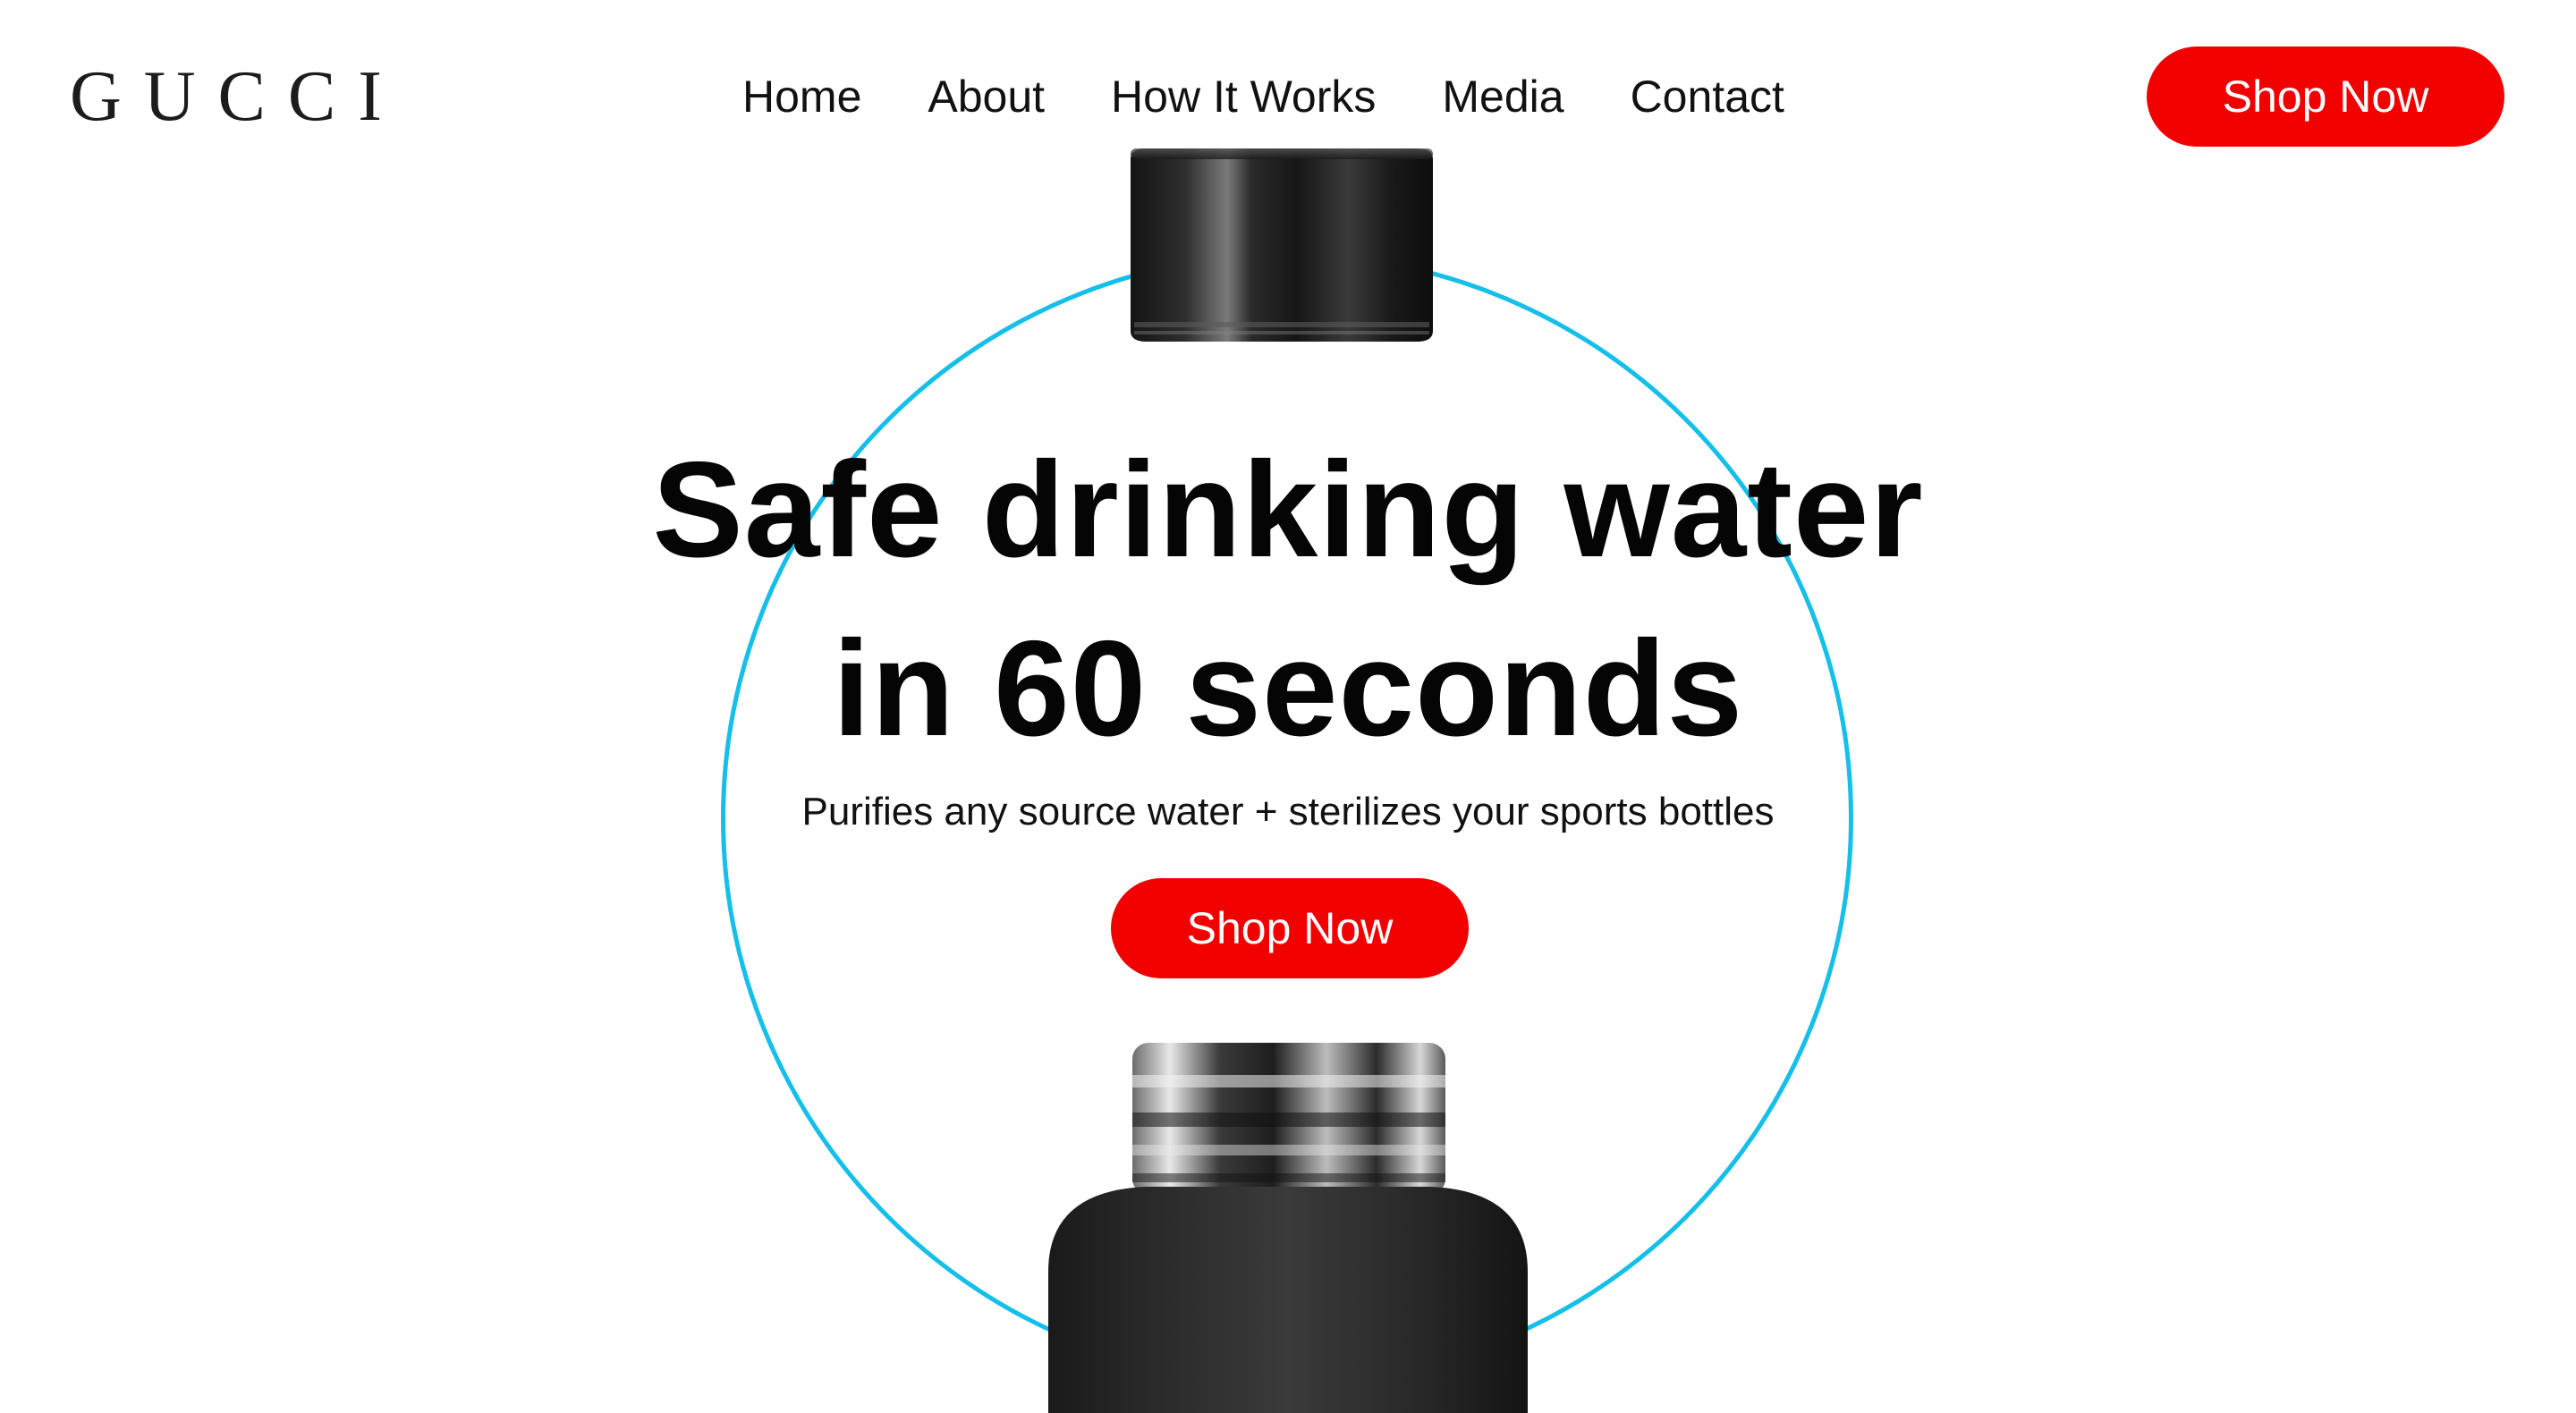  Describe the element at coordinates (1288, 510) in the screenshot. I see `hero-headline-line1: Safe drinking water` at that location.